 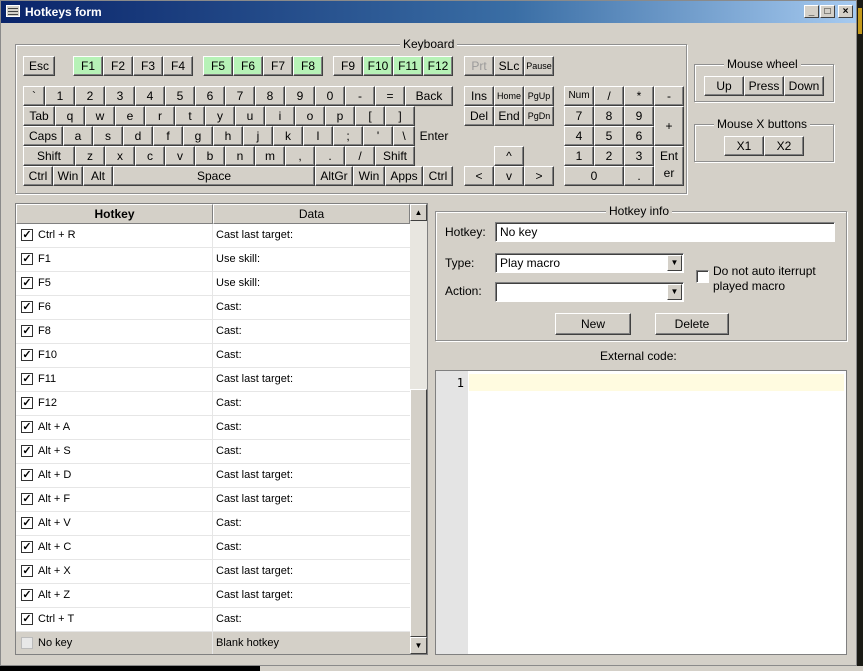 I want to click on key-left-ctrl: Ctrl, so click(x=38, y=176).